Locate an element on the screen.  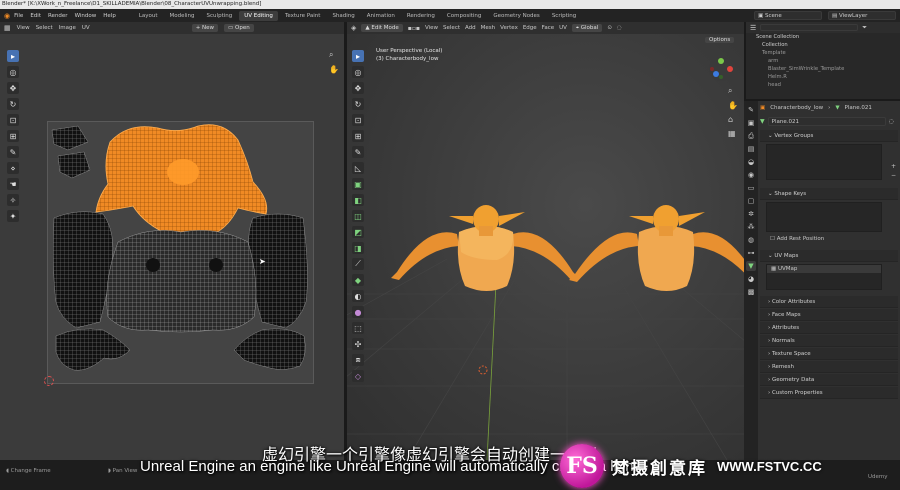
tab-texture-paint: Texture Paint is located at coordinates (303, 16).